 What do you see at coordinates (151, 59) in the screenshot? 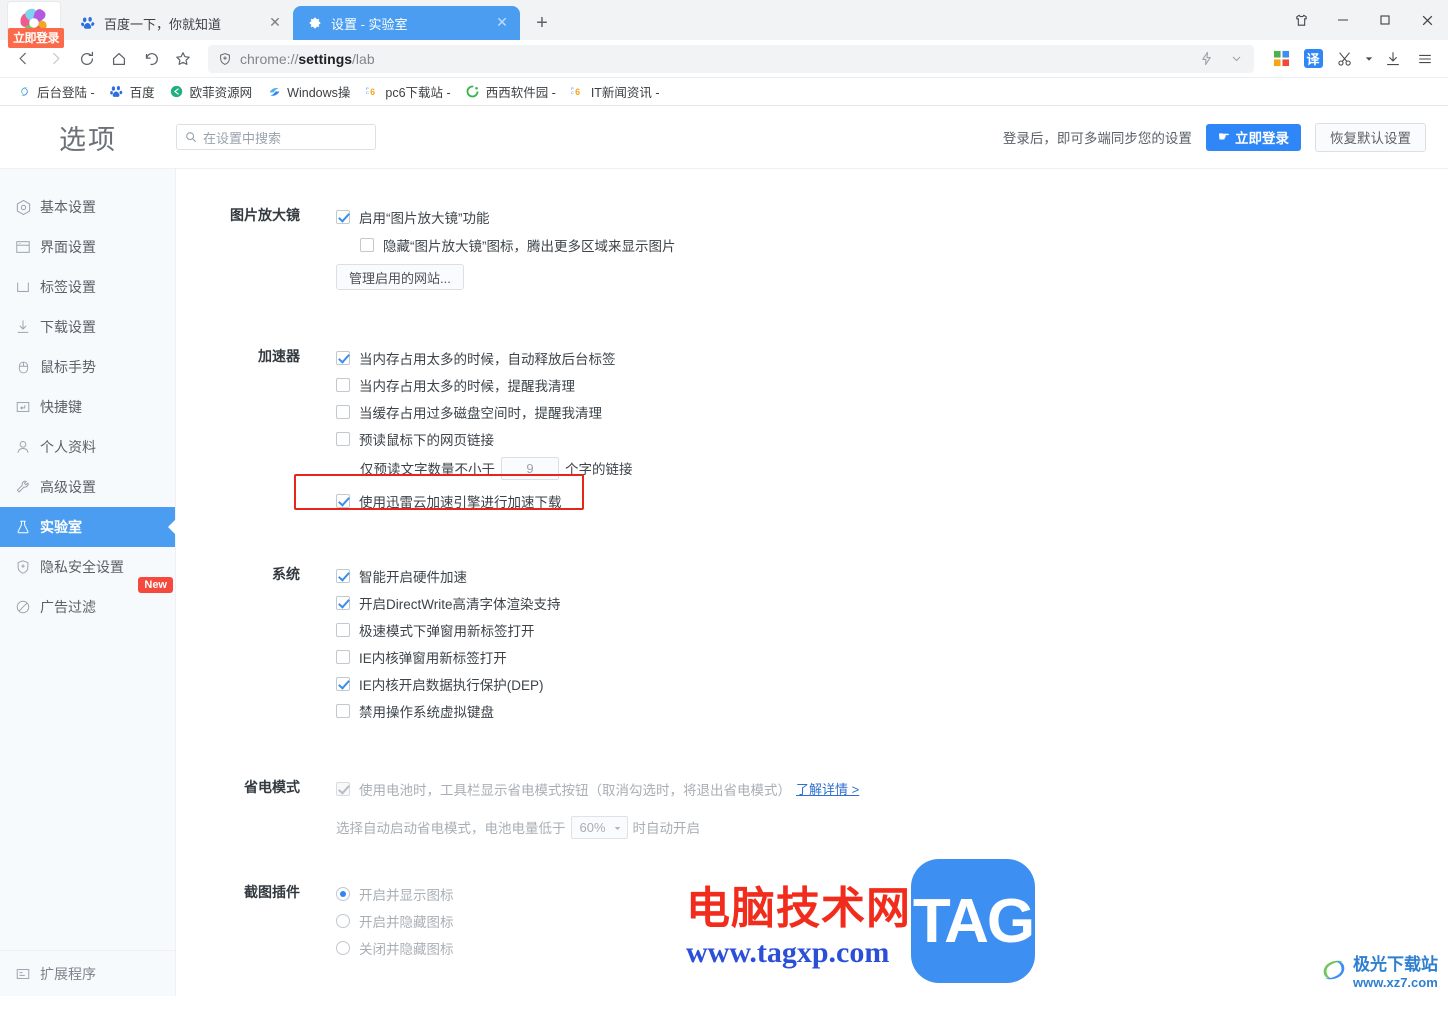
I see `undo-restore-icon` at bounding box center [151, 59].